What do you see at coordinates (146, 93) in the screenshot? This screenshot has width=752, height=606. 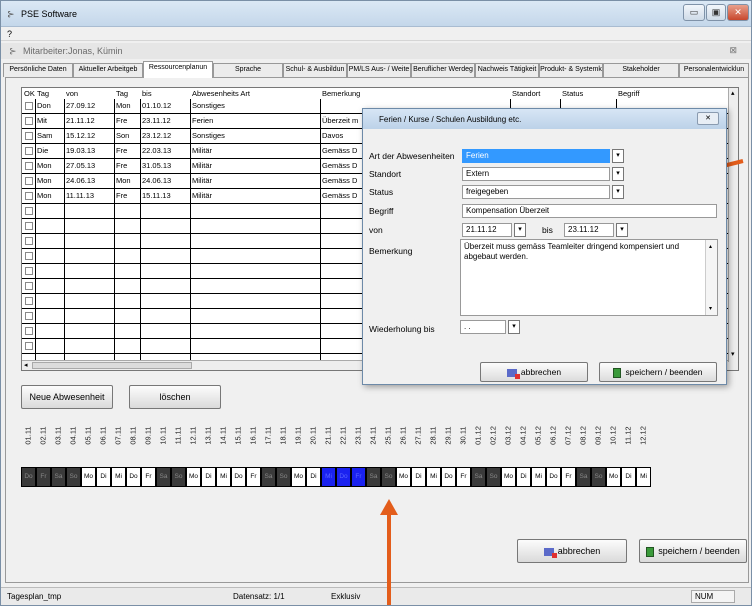 I see `col-header-bis: bis` at bounding box center [146, 93].